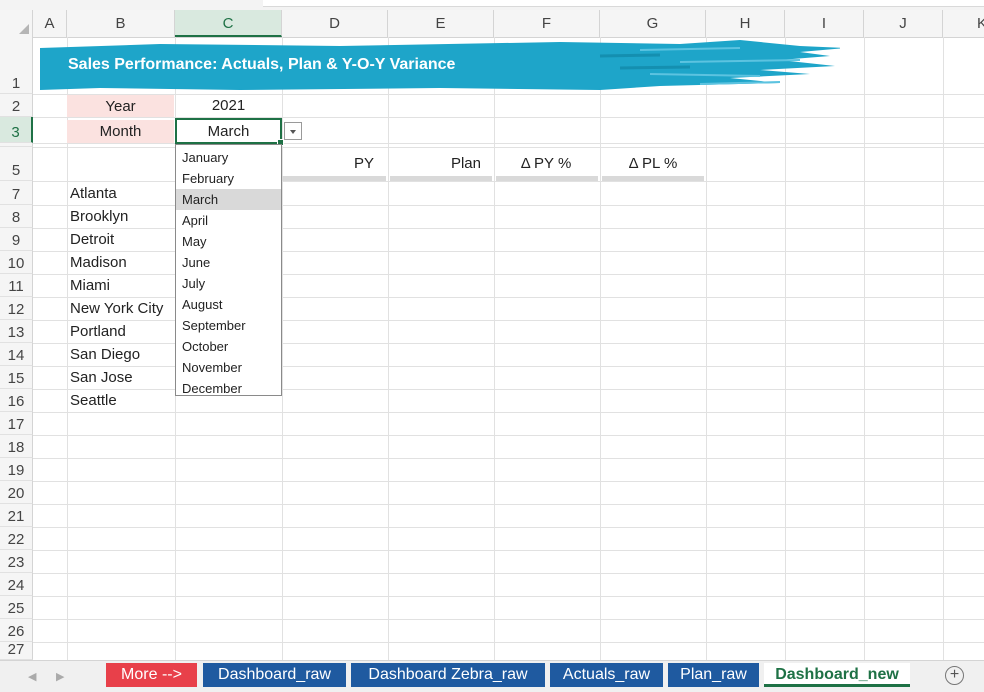  What do you see at coordinates (653, 178) in the screenshot?
I see `header-underline-delta-plan` at bounding box center [653, 178].